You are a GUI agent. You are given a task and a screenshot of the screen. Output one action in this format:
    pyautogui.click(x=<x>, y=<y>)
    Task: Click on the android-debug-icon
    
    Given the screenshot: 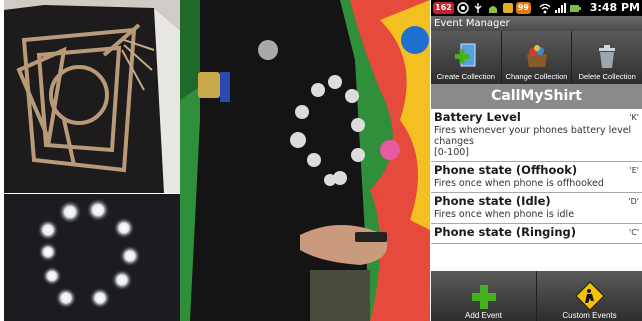 What is the action you would take?
    pyautogui.click(x=493, y=8)
    